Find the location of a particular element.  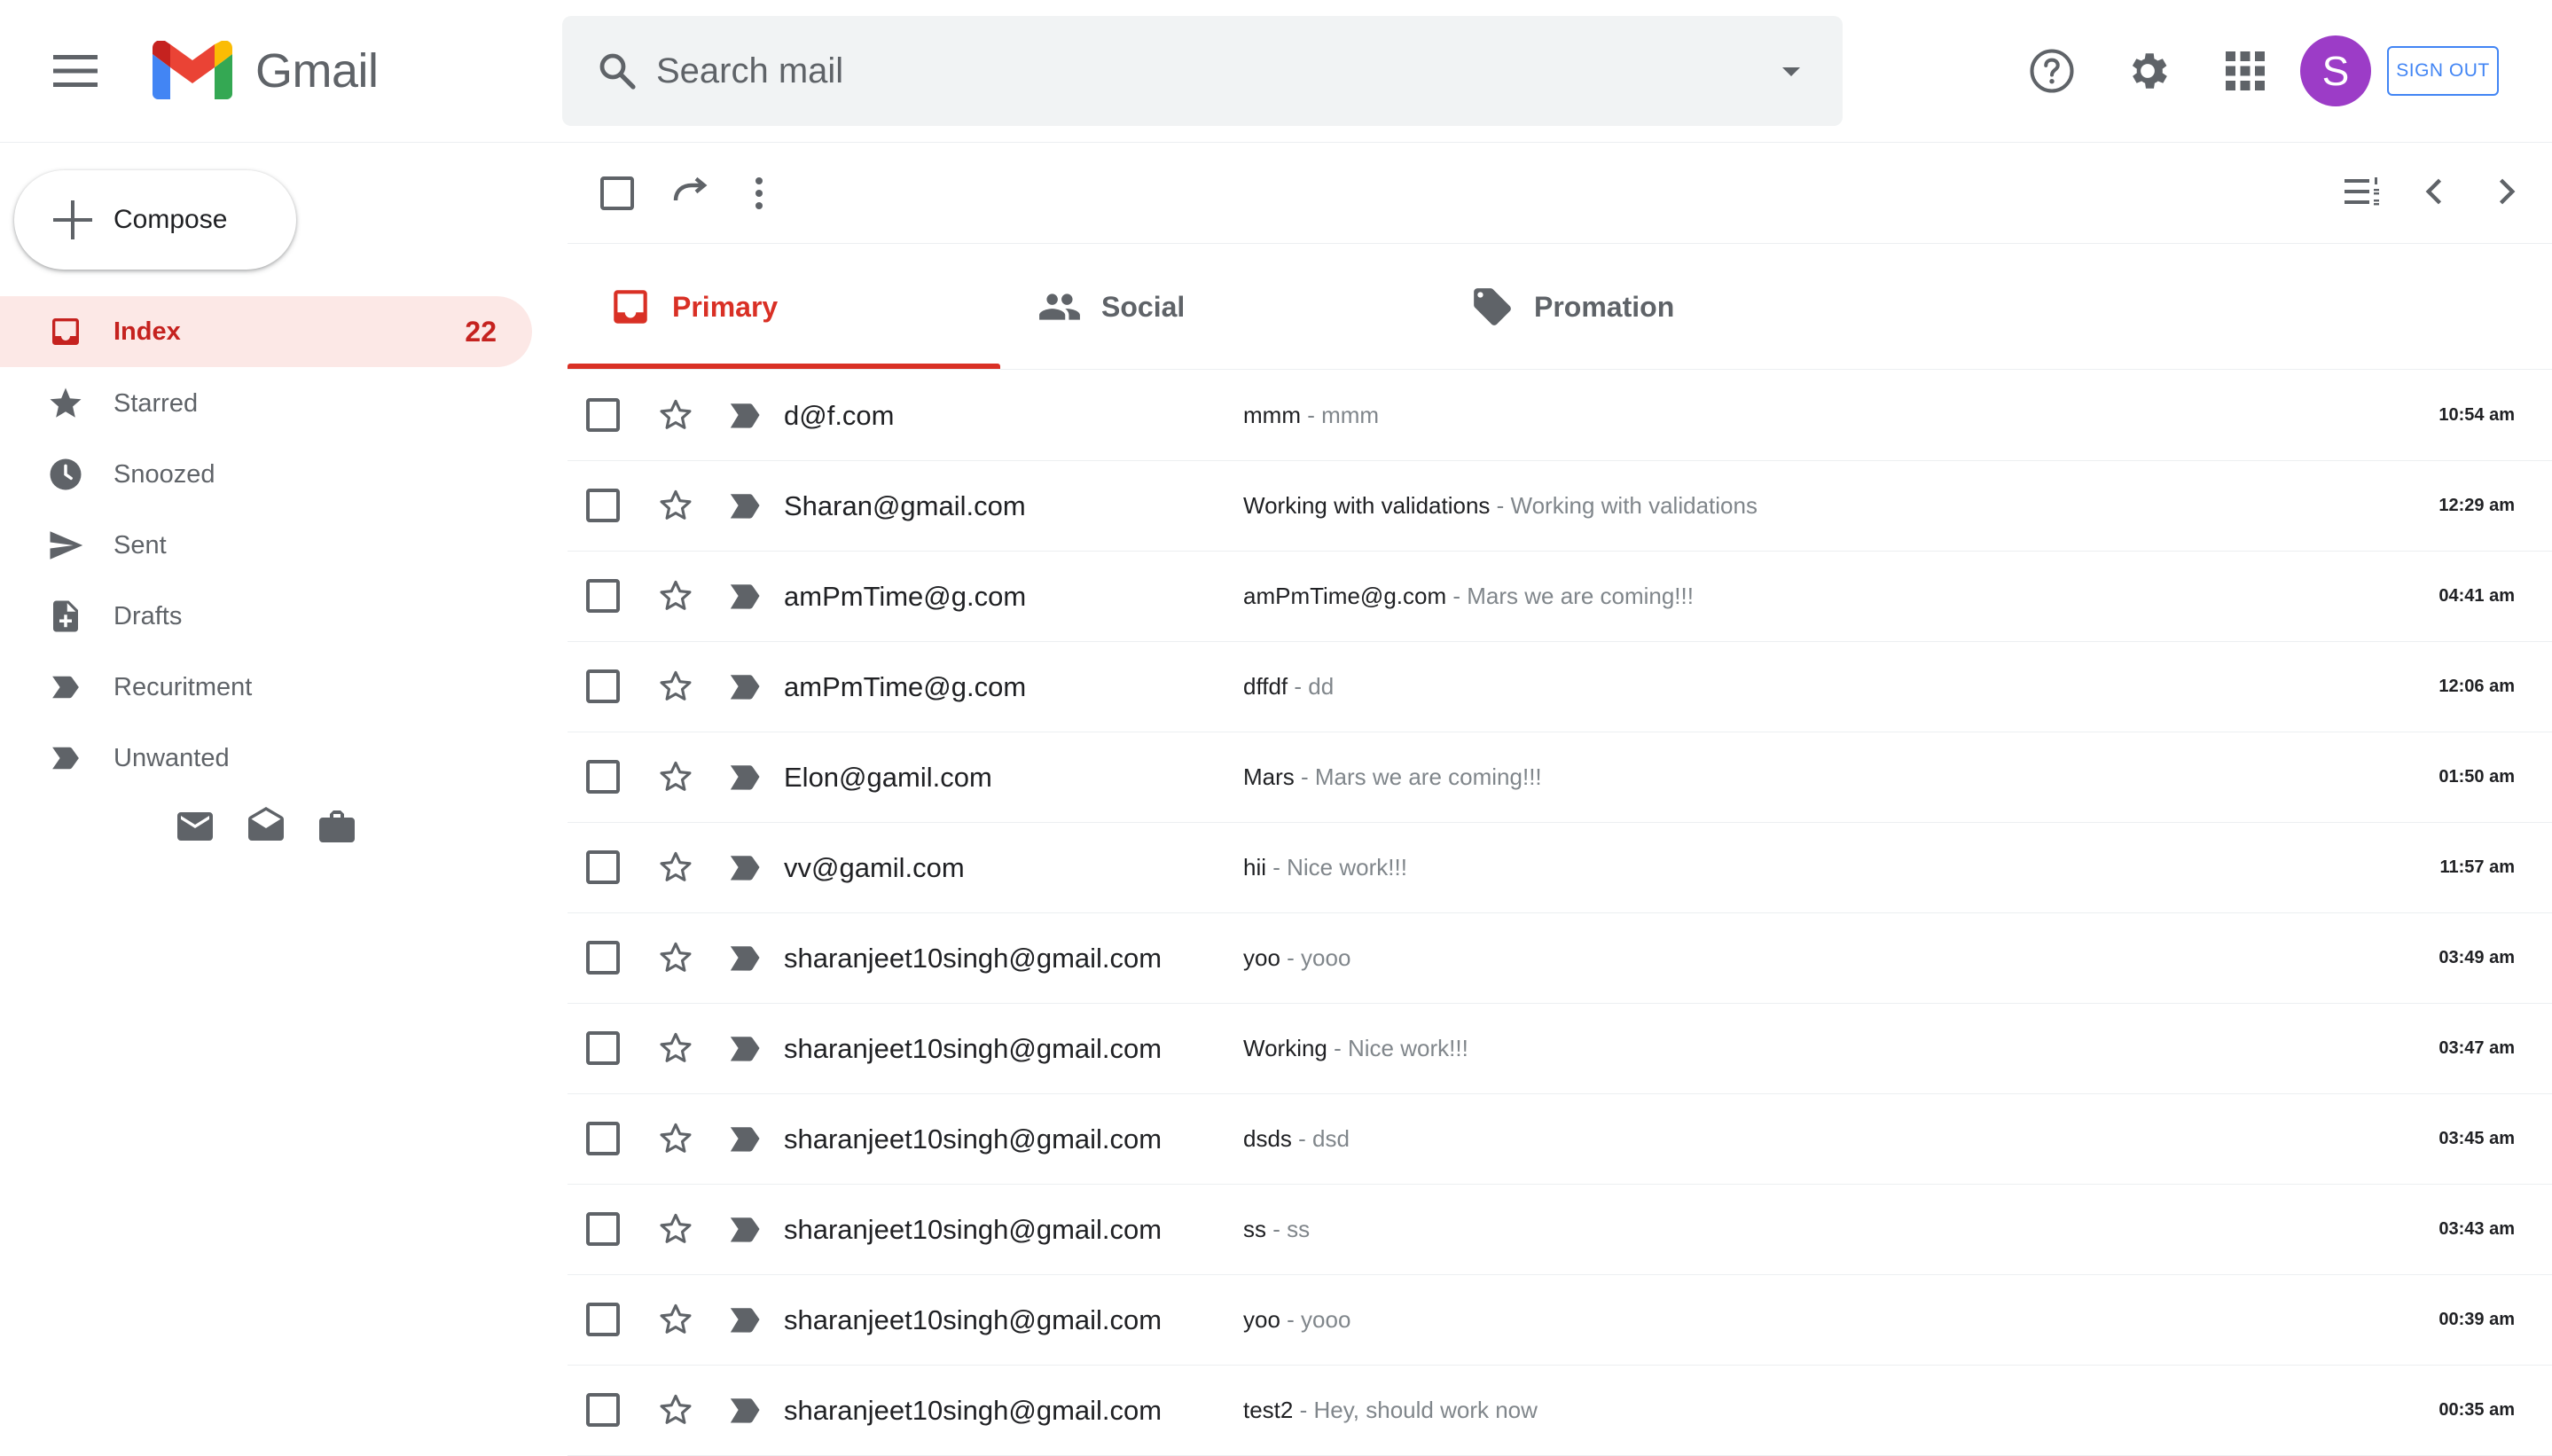

email-subject: test2 is located at coordinates (1268, 1410).